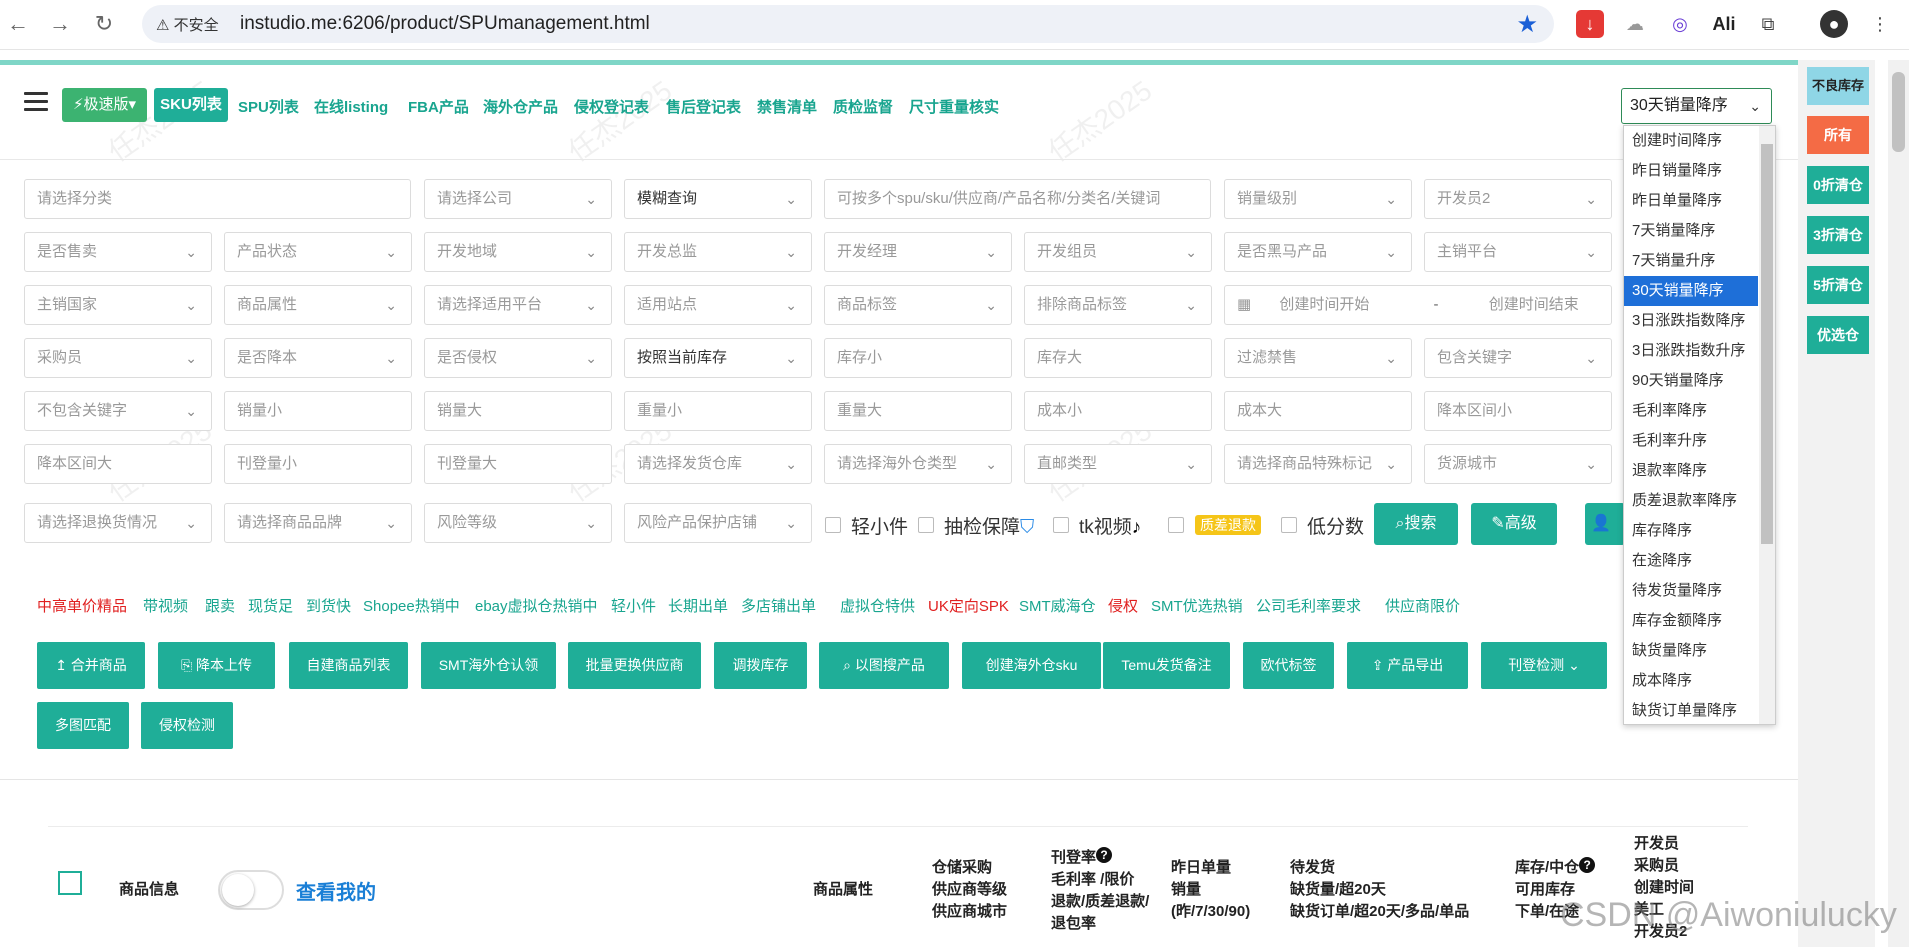  Describe the element at coordinates (70, 883) in the screenshot. I see `select-all-checkbox` at that location.